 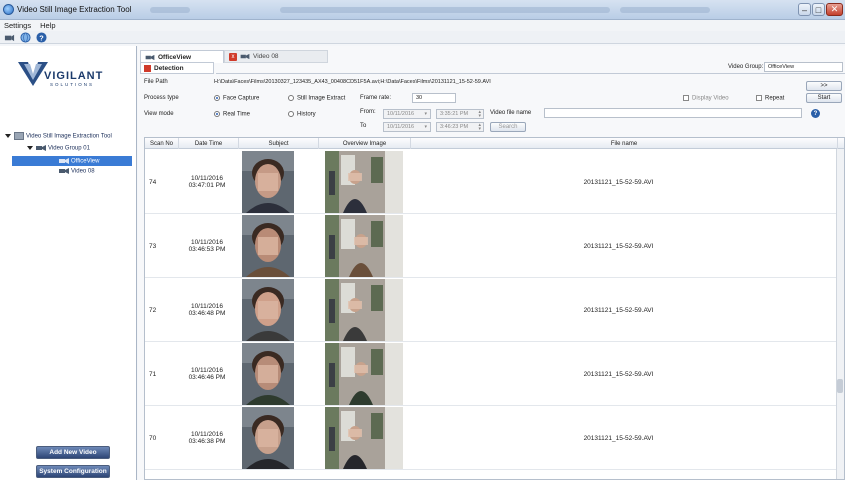 I want to click on display-video-checkbox: Display Video, so click(x=706, y=98).